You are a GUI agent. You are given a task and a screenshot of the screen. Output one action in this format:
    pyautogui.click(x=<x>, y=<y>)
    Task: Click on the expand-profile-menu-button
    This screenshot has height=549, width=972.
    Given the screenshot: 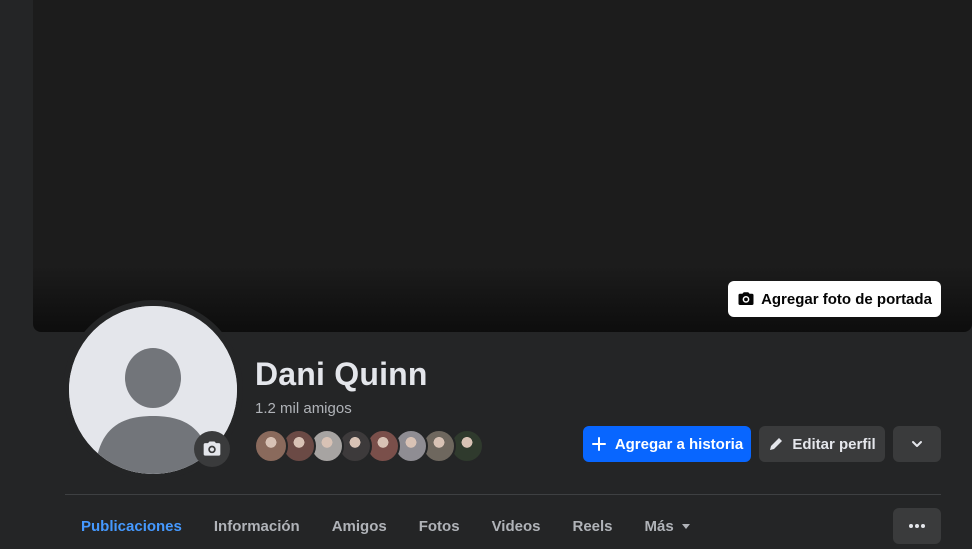 What is the action you would take?
    pyautogui.click(x=917, y=444)
    